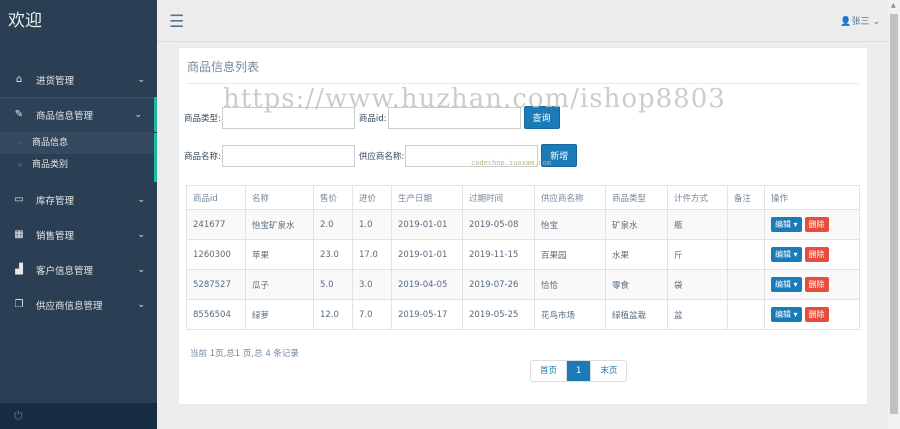 The image size is (900, 429). What do you see at coordinates (78, 234) in the screenshot?
I see `sidebar-item-3: ▦ 销售管理 ⌄` at bounding box center [78, 234].